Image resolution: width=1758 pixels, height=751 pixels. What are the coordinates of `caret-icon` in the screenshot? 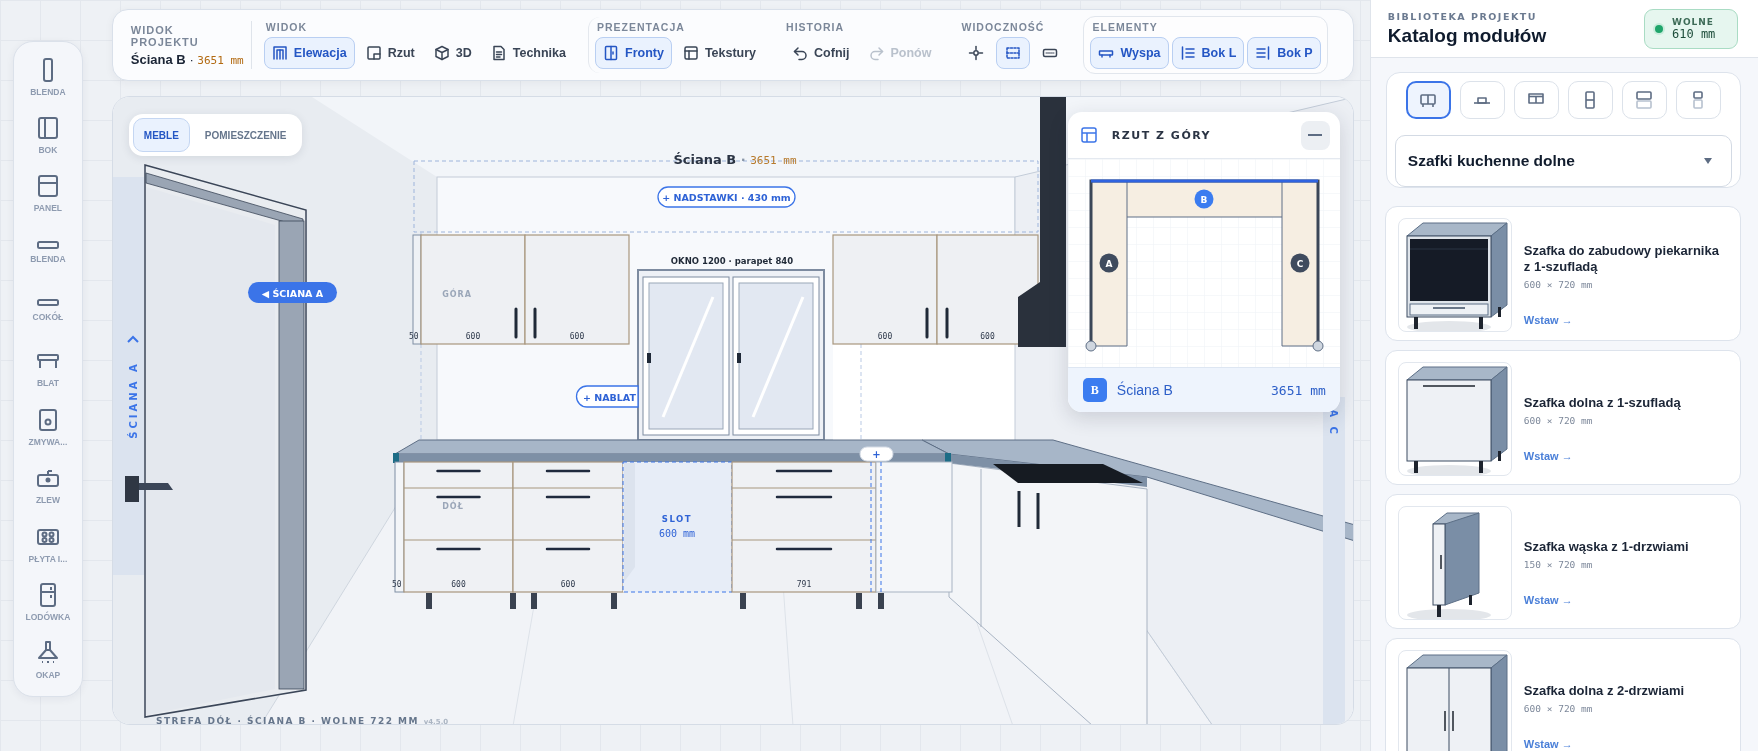 It's located at (1708, 161).